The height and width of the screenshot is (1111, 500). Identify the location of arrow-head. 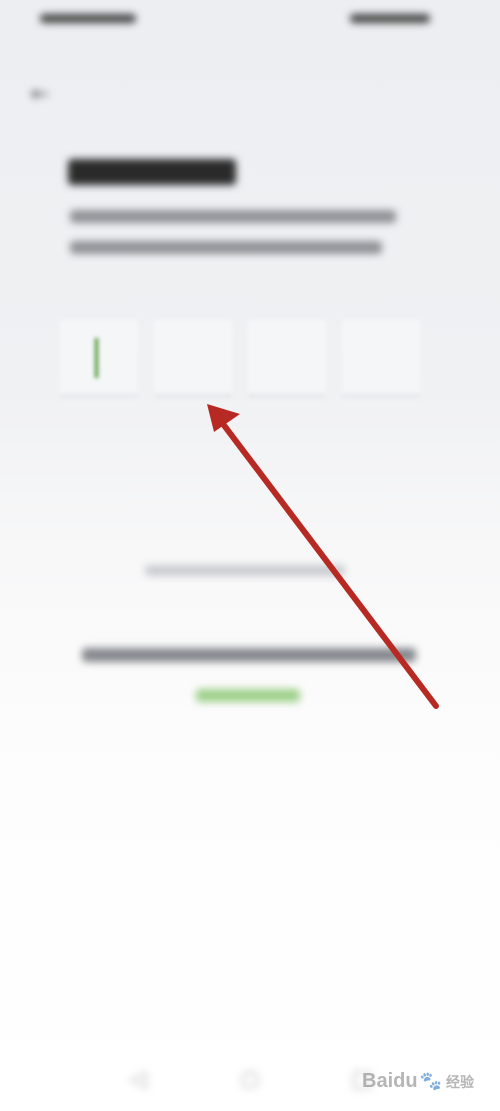
(223, 418).